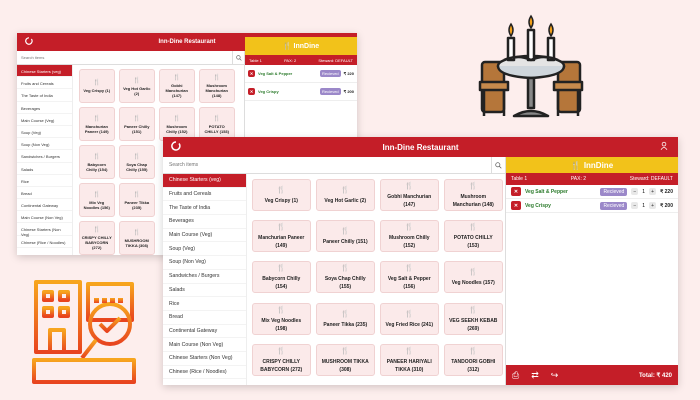  Describe the element at coordinates (409, 324) in the screenshot. I see `menu-item-label: Veg Fried Rice (241)` at that location.